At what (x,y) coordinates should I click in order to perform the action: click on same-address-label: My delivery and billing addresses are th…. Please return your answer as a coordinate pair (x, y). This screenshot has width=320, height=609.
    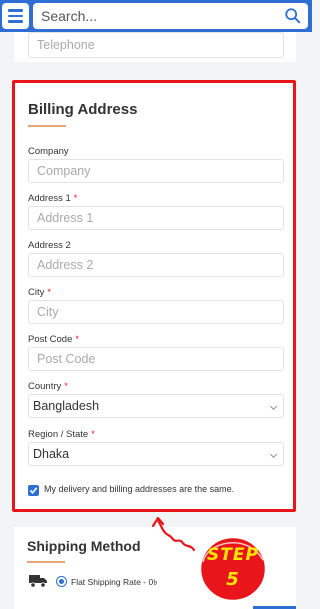
    Looking at the image, I should click on (139, 489).